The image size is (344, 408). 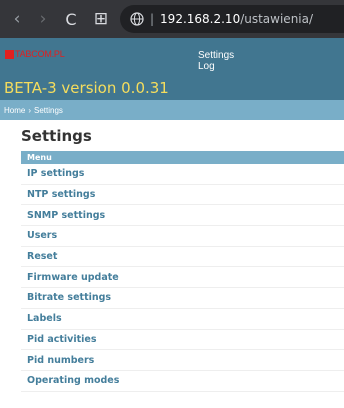 What do you see at coordinates (43, 19) in the screenshot?
I see `forward-icon: ›` at bounding box center [43, 19].